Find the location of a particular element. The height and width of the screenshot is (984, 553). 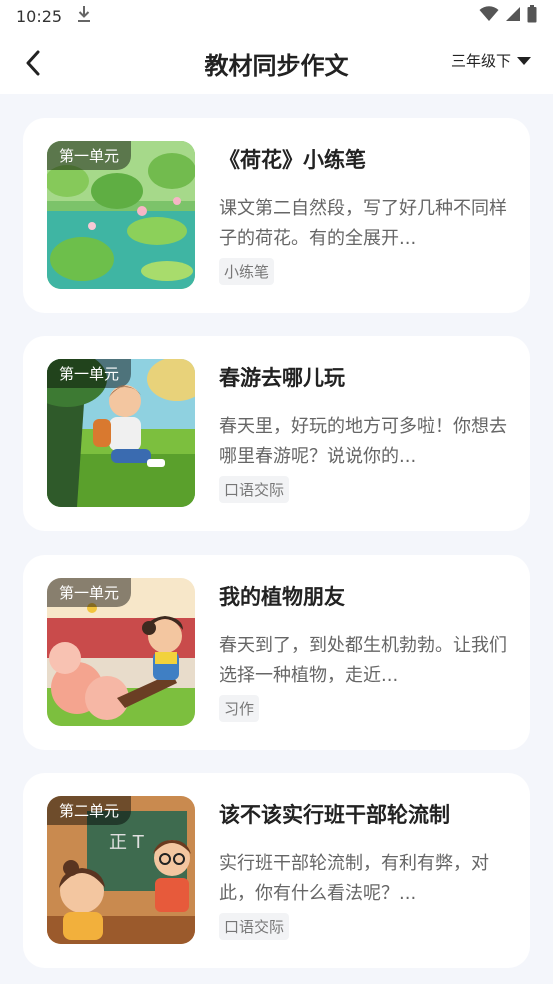

card-title: 我的植物朋友 is located at coordinates (282, 597).